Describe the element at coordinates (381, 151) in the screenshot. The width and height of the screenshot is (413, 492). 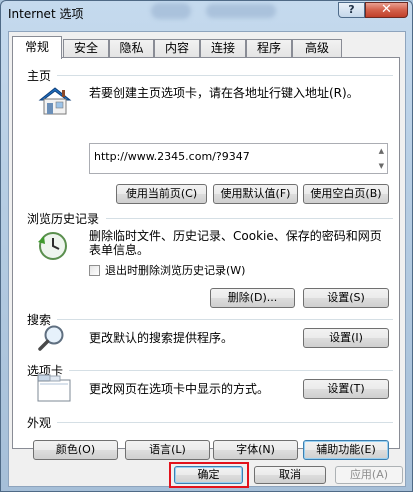
I see `scroll-up-arrow-icon: ▲` at that location.